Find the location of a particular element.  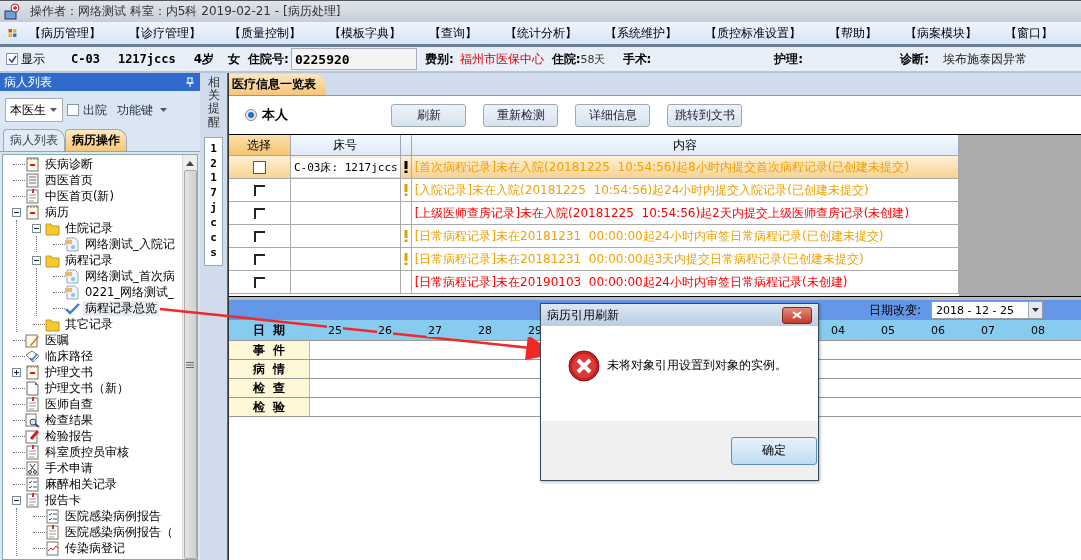

date-header: 07 is located at coordinates (988, 330).